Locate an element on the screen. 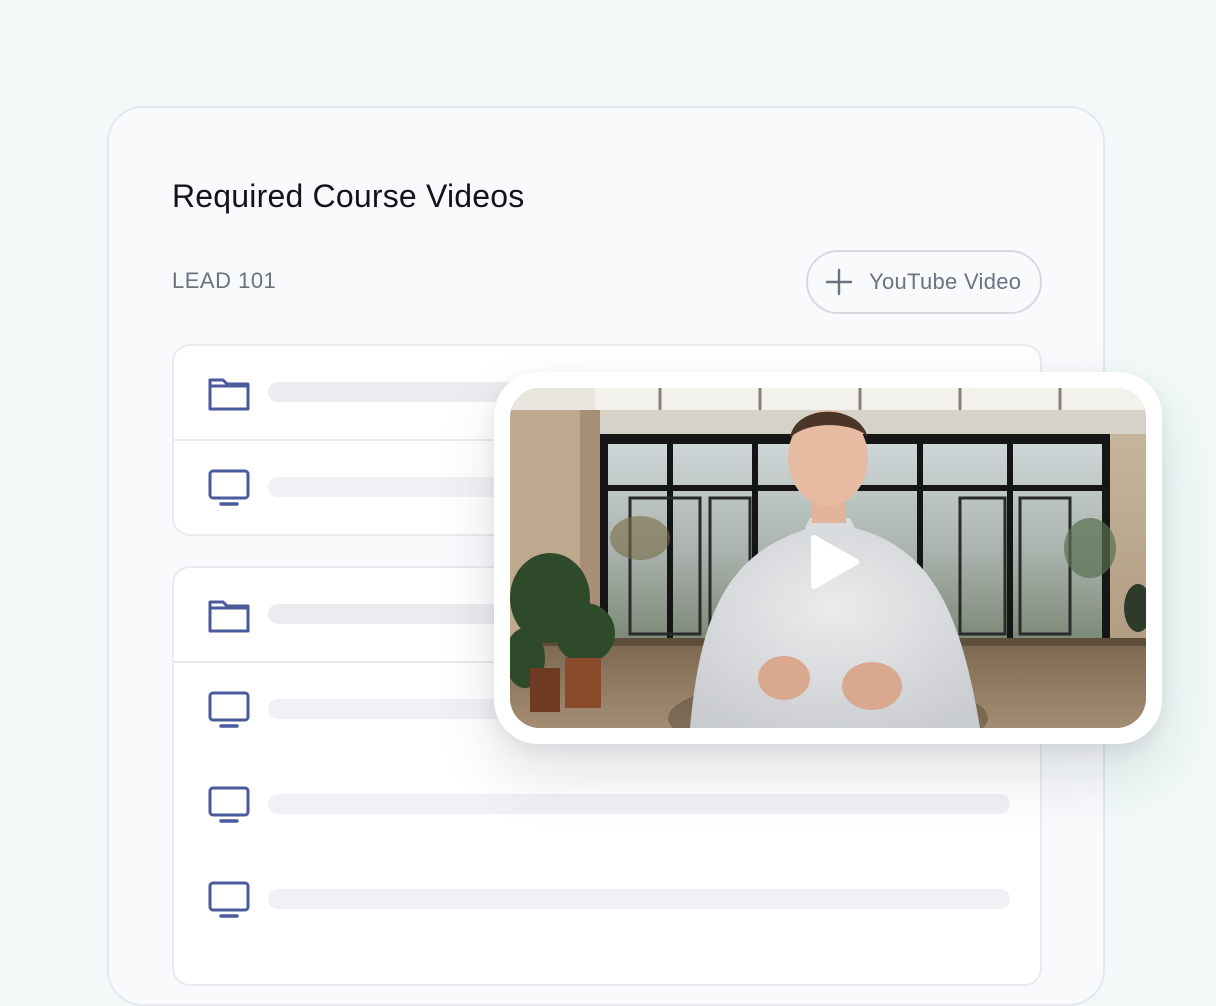 This screenshot has width=1216, height=1006. add-youtube-video-label: YouTube Video is located at coordinates (945, 281).